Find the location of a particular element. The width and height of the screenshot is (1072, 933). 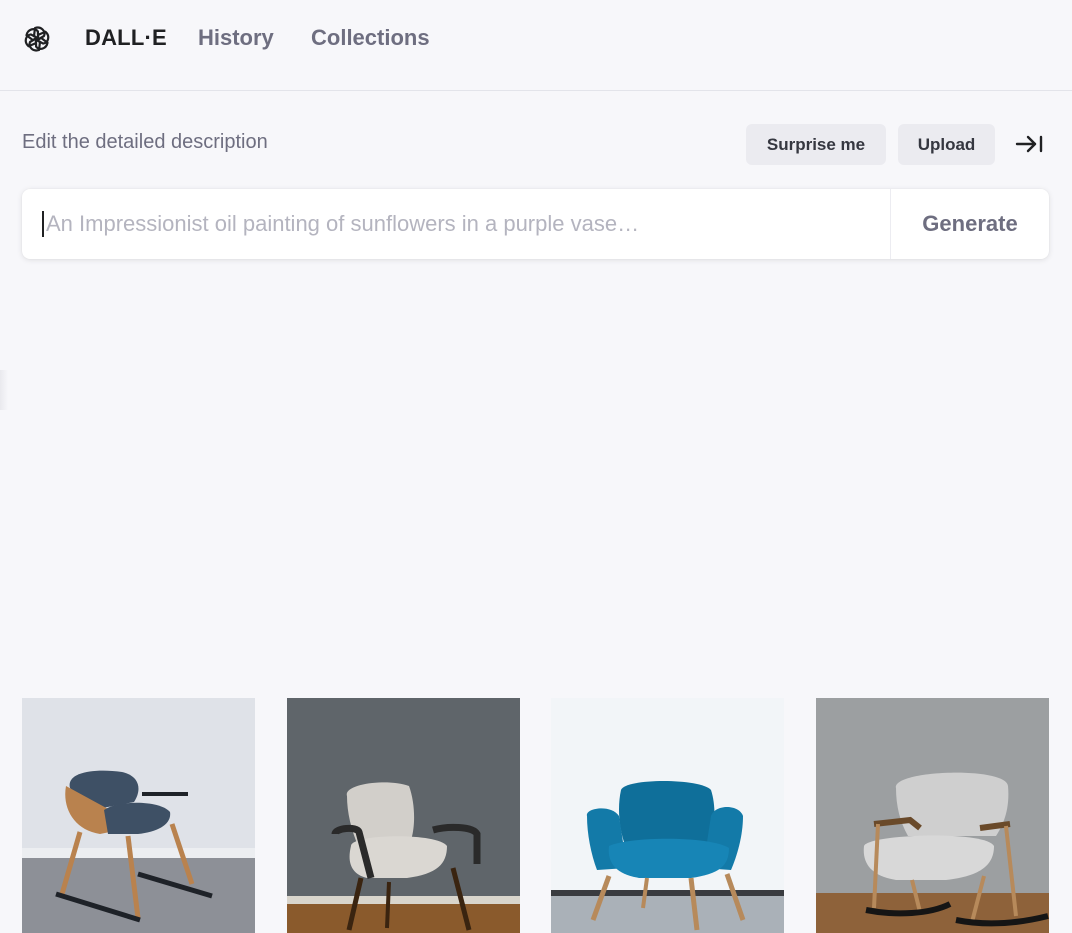

generate-button: Generate is located at coordinates (970, 224).